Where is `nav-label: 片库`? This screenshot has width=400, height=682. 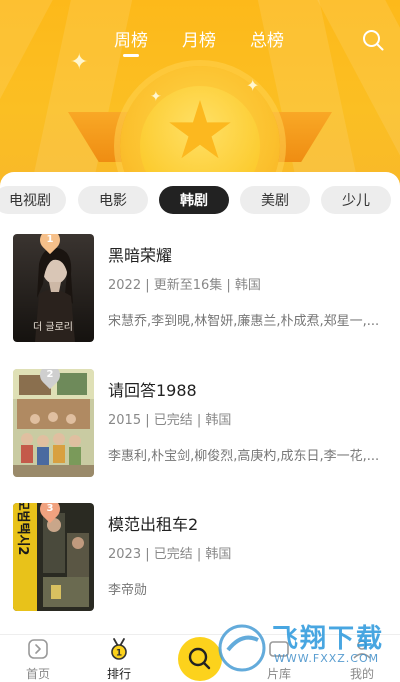 nav-label: 片库 is located at coordinates (278, 674).